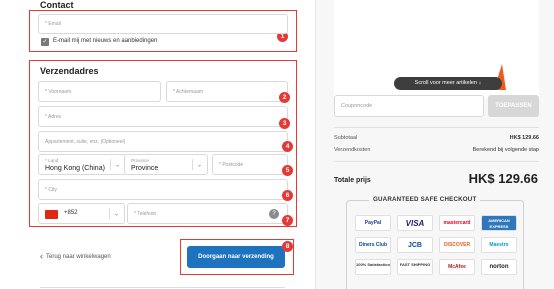  What do you see at coordinates (166, 164) in the screenshot?
I see `province-select: Province Province ⌄` at bounding box center [166, 164].